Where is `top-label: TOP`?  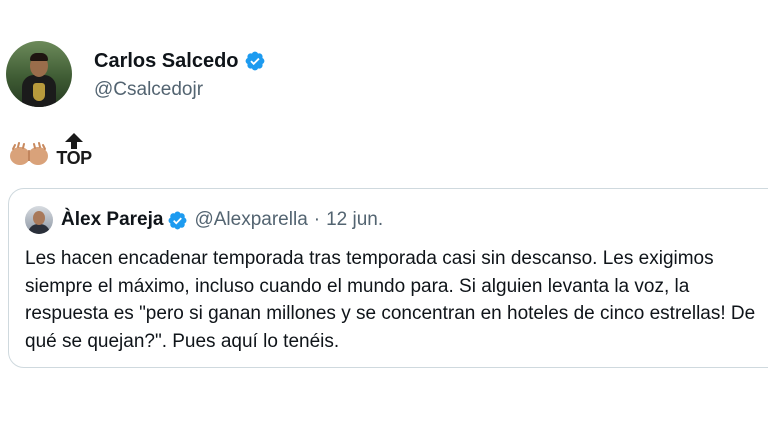
top-label: TOP is located at coordinates (74, 158).